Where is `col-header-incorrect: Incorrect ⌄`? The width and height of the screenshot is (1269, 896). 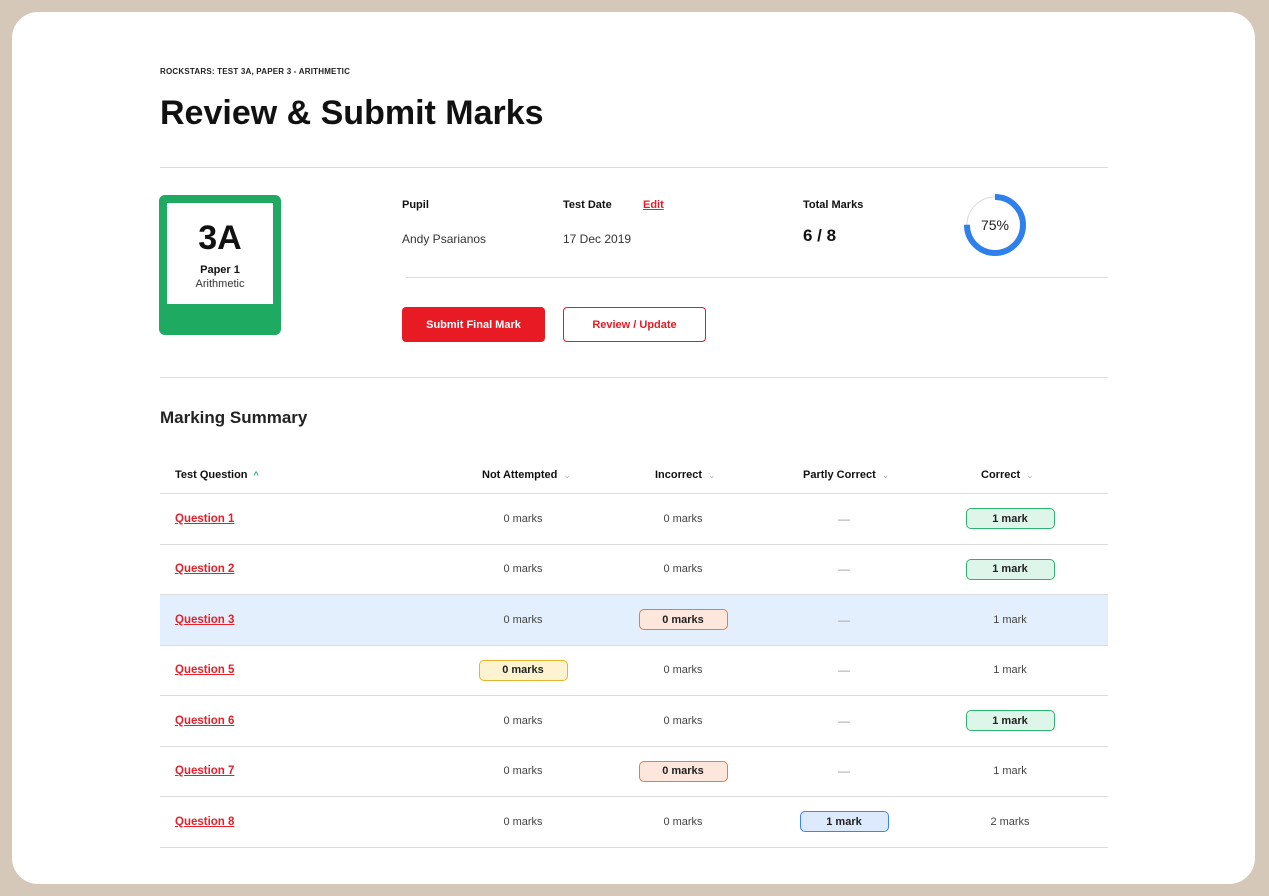
col-header-incorrect: Incorrect ⌄ is located at coordinates (685, 475).